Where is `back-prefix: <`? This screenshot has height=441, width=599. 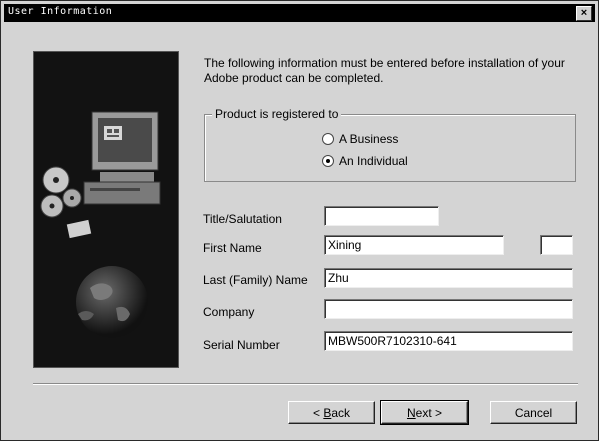 back-prefix: < is located at coordinates (318, 412).